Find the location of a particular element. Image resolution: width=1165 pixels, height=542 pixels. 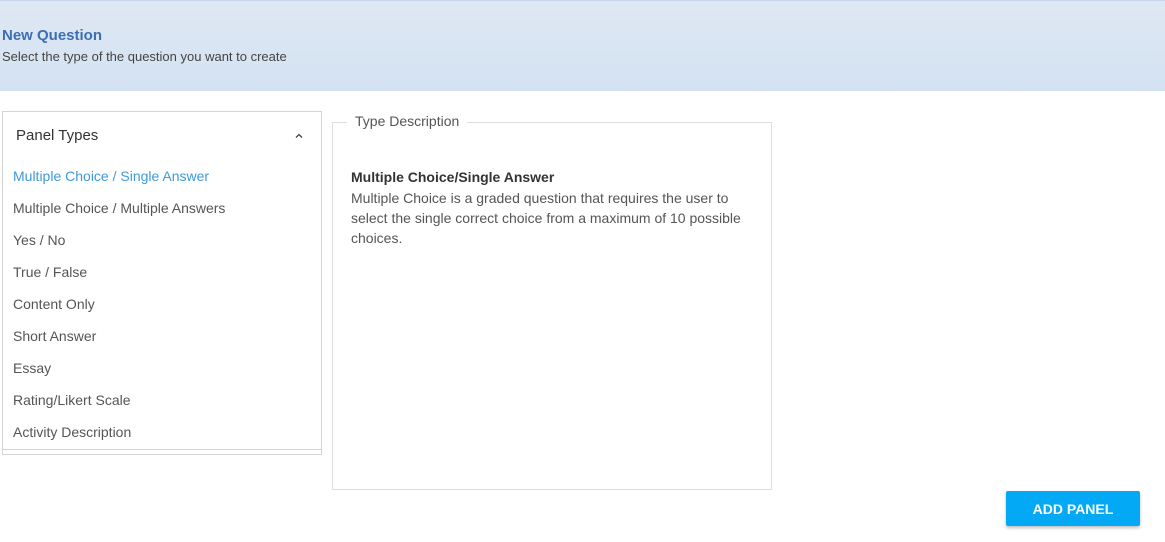

type-description-heading: Multiple Choice/Single Answer is located at coordinates (453, 177).